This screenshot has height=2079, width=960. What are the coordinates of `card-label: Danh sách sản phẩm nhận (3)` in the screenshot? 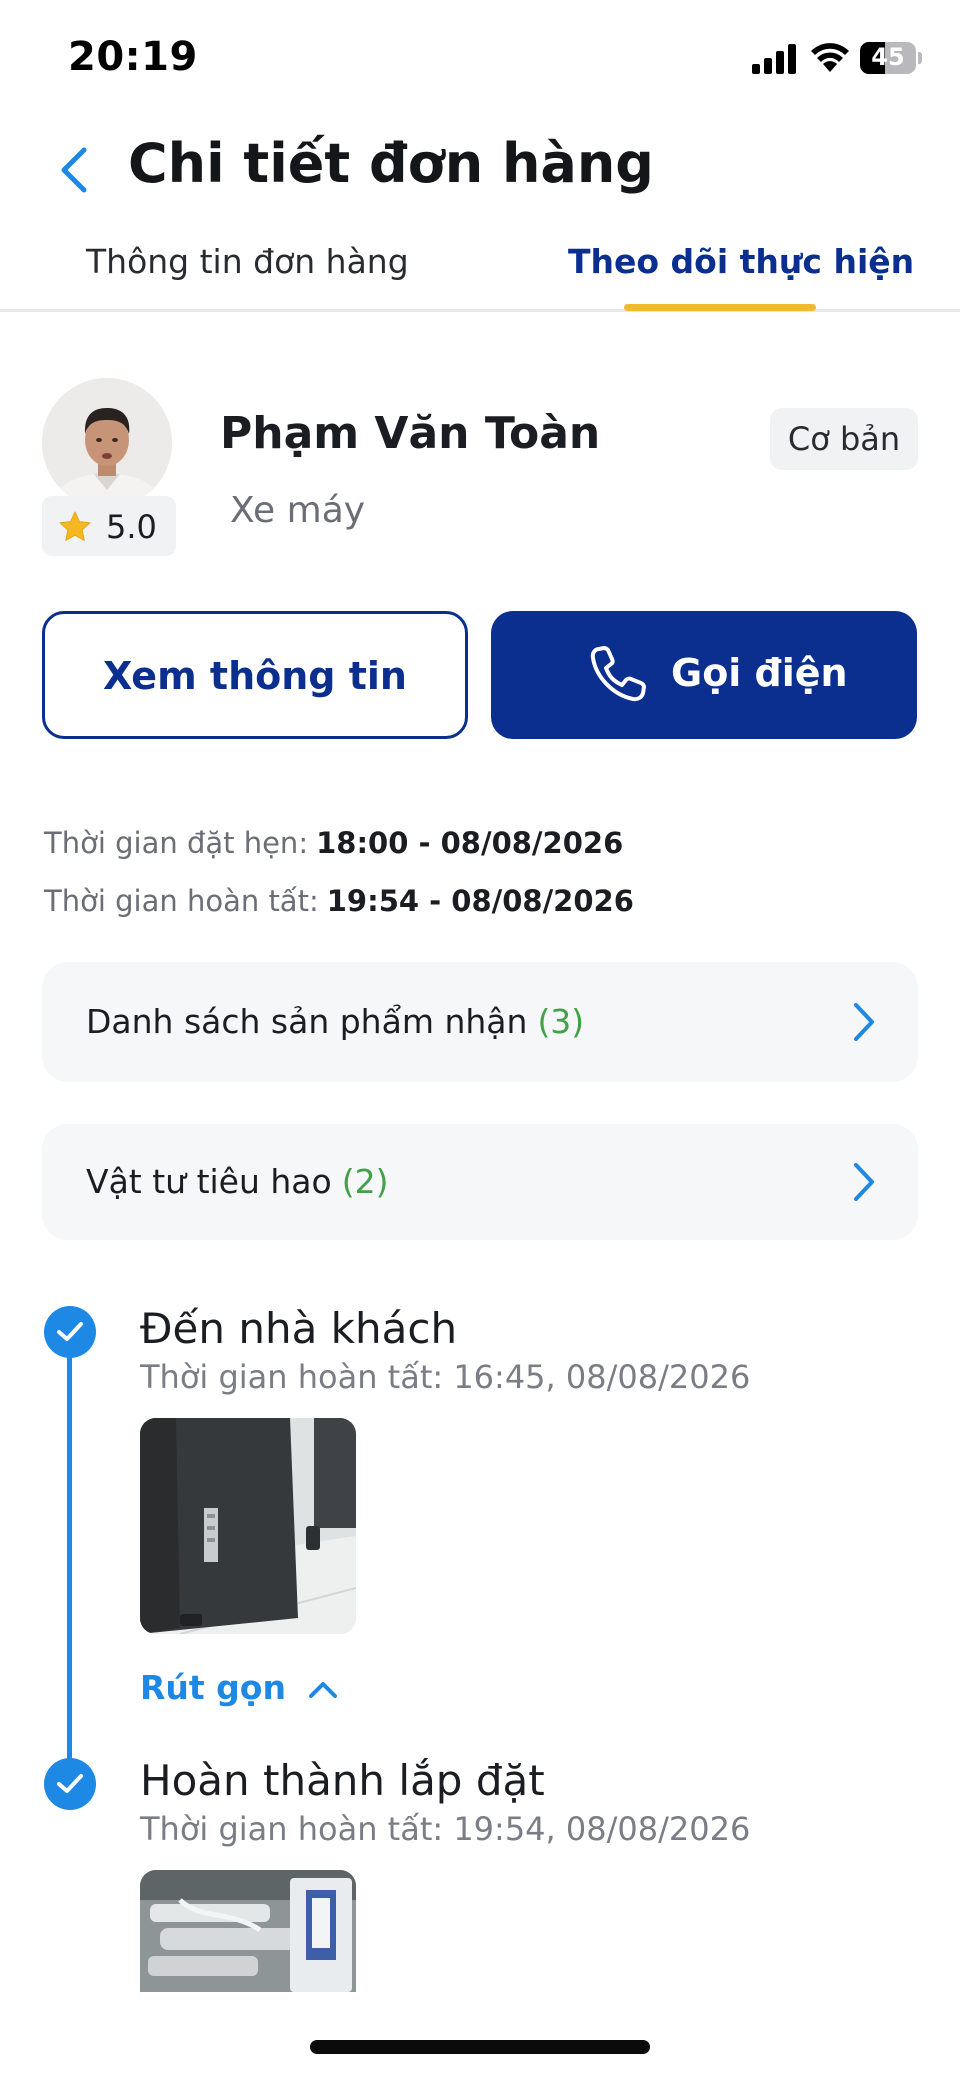 It's located at (335, 1021).